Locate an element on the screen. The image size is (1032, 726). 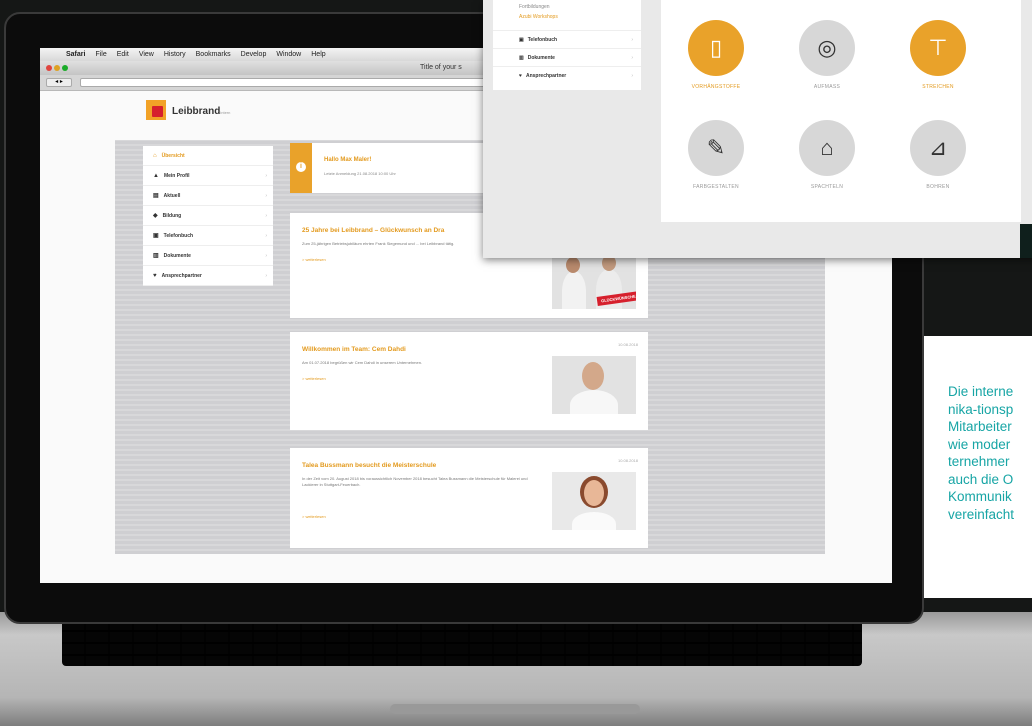
back-forward-buttons: ◂ ▸ is located at coordinates (59, 82).